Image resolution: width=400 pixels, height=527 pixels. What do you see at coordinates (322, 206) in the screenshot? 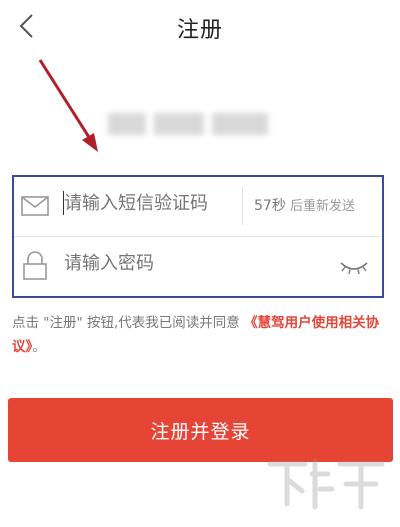
I see `resend-label: 后重新发送` at bounding box center [322, 206].